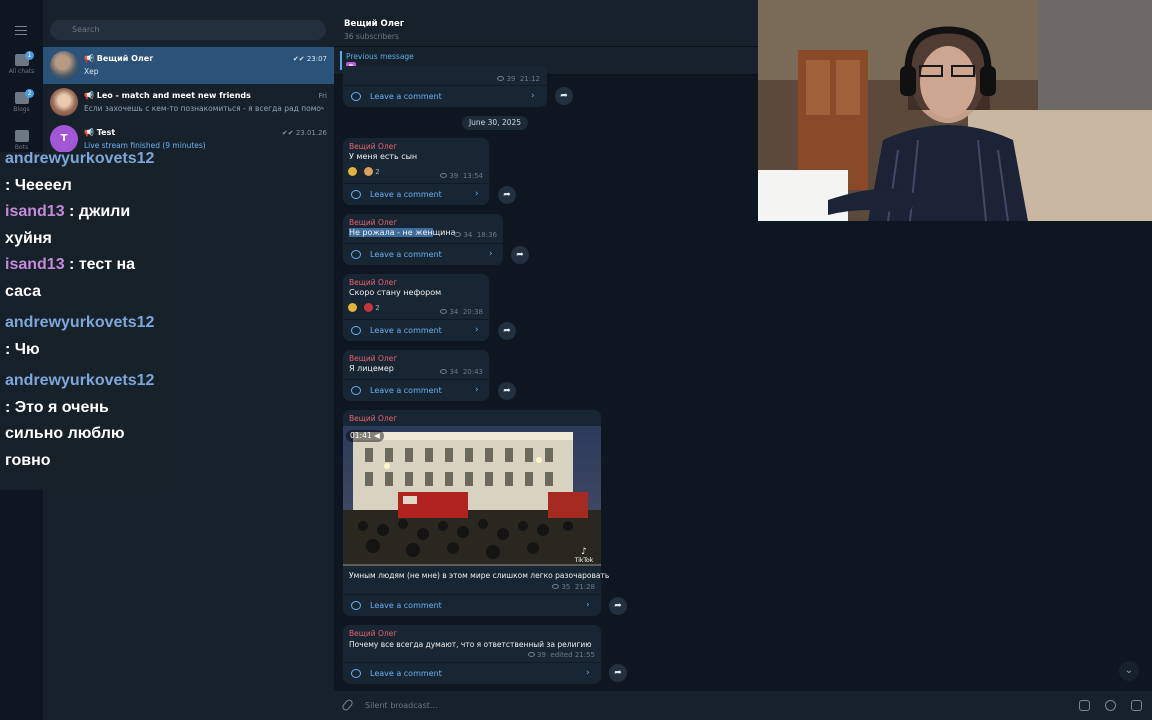 This screenshot has height=720, width=1152. Describe the element at coordinates (21, 101) in the screenshot. I see `folder-blogs: 2 Blogs` at that location.